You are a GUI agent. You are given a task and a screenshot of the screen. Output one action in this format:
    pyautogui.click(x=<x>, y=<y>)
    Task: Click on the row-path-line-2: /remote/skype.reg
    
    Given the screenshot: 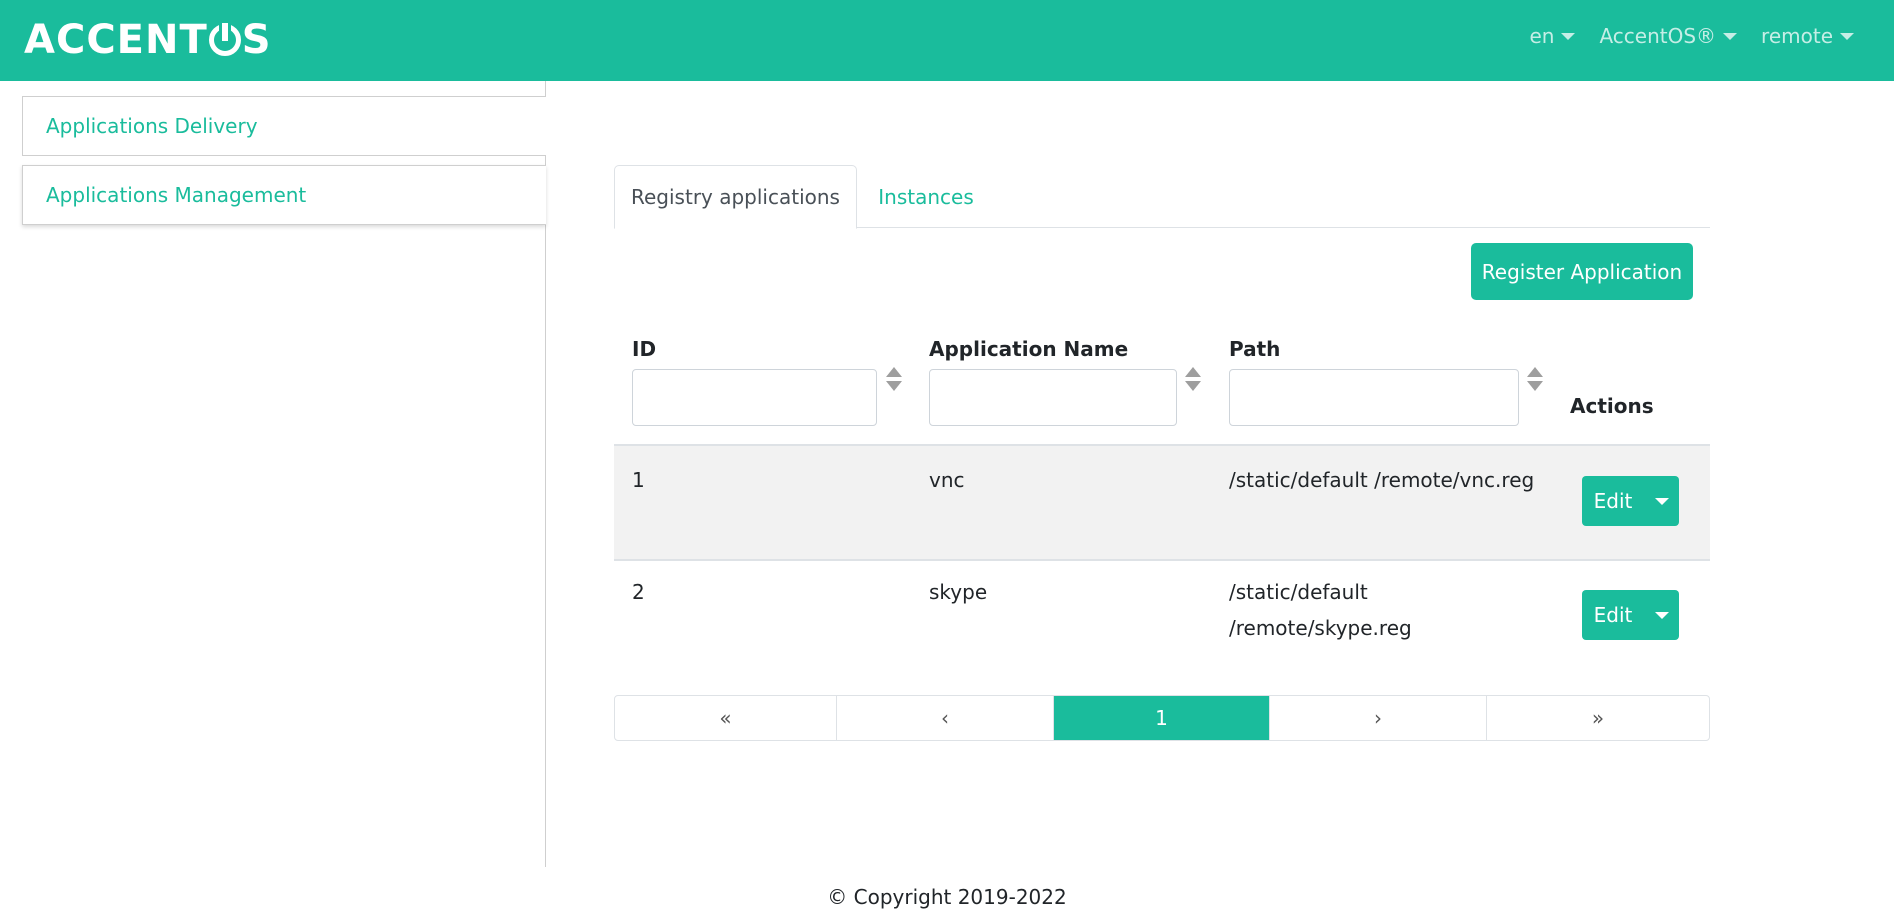 What is the action you would take?
    pyautogui.click(x=1320, y=628)
    